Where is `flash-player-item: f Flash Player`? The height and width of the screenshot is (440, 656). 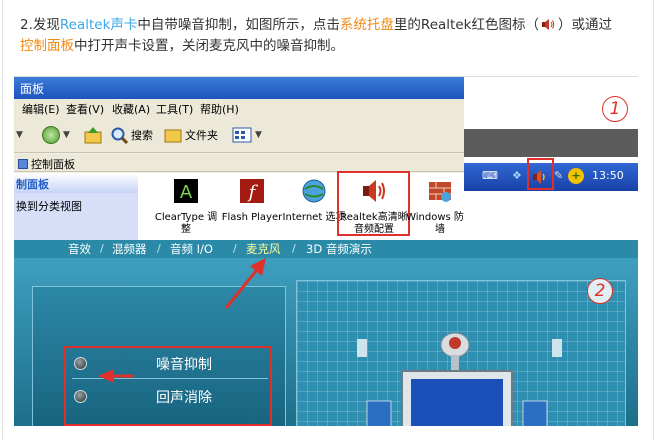
flash-player-item: f Flash Player is located at coordinates (252, 199).